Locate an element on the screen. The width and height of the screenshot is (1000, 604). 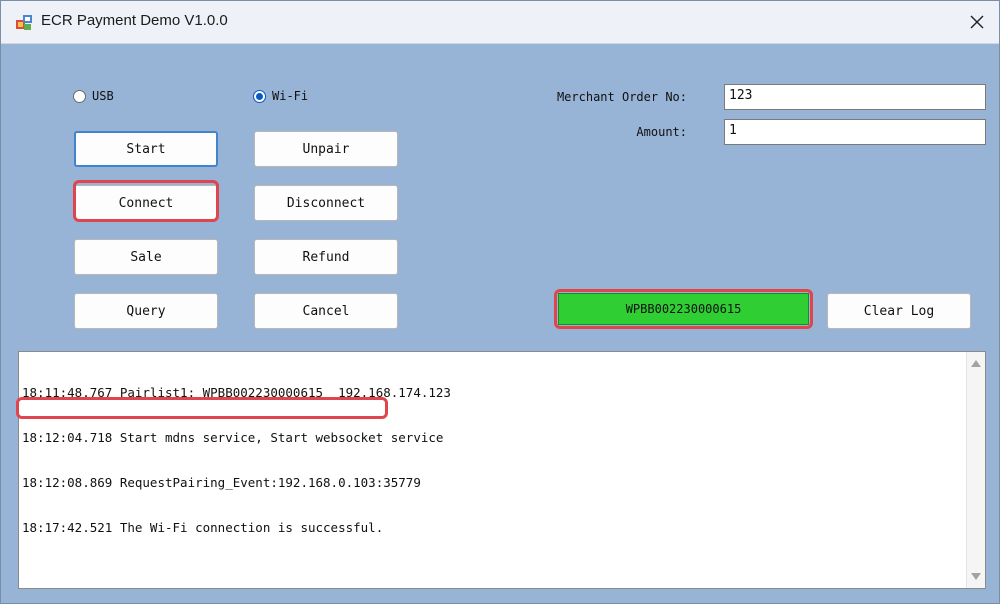
merchant-order-label: Merchant Order No: is located at coordinates (621, 97).